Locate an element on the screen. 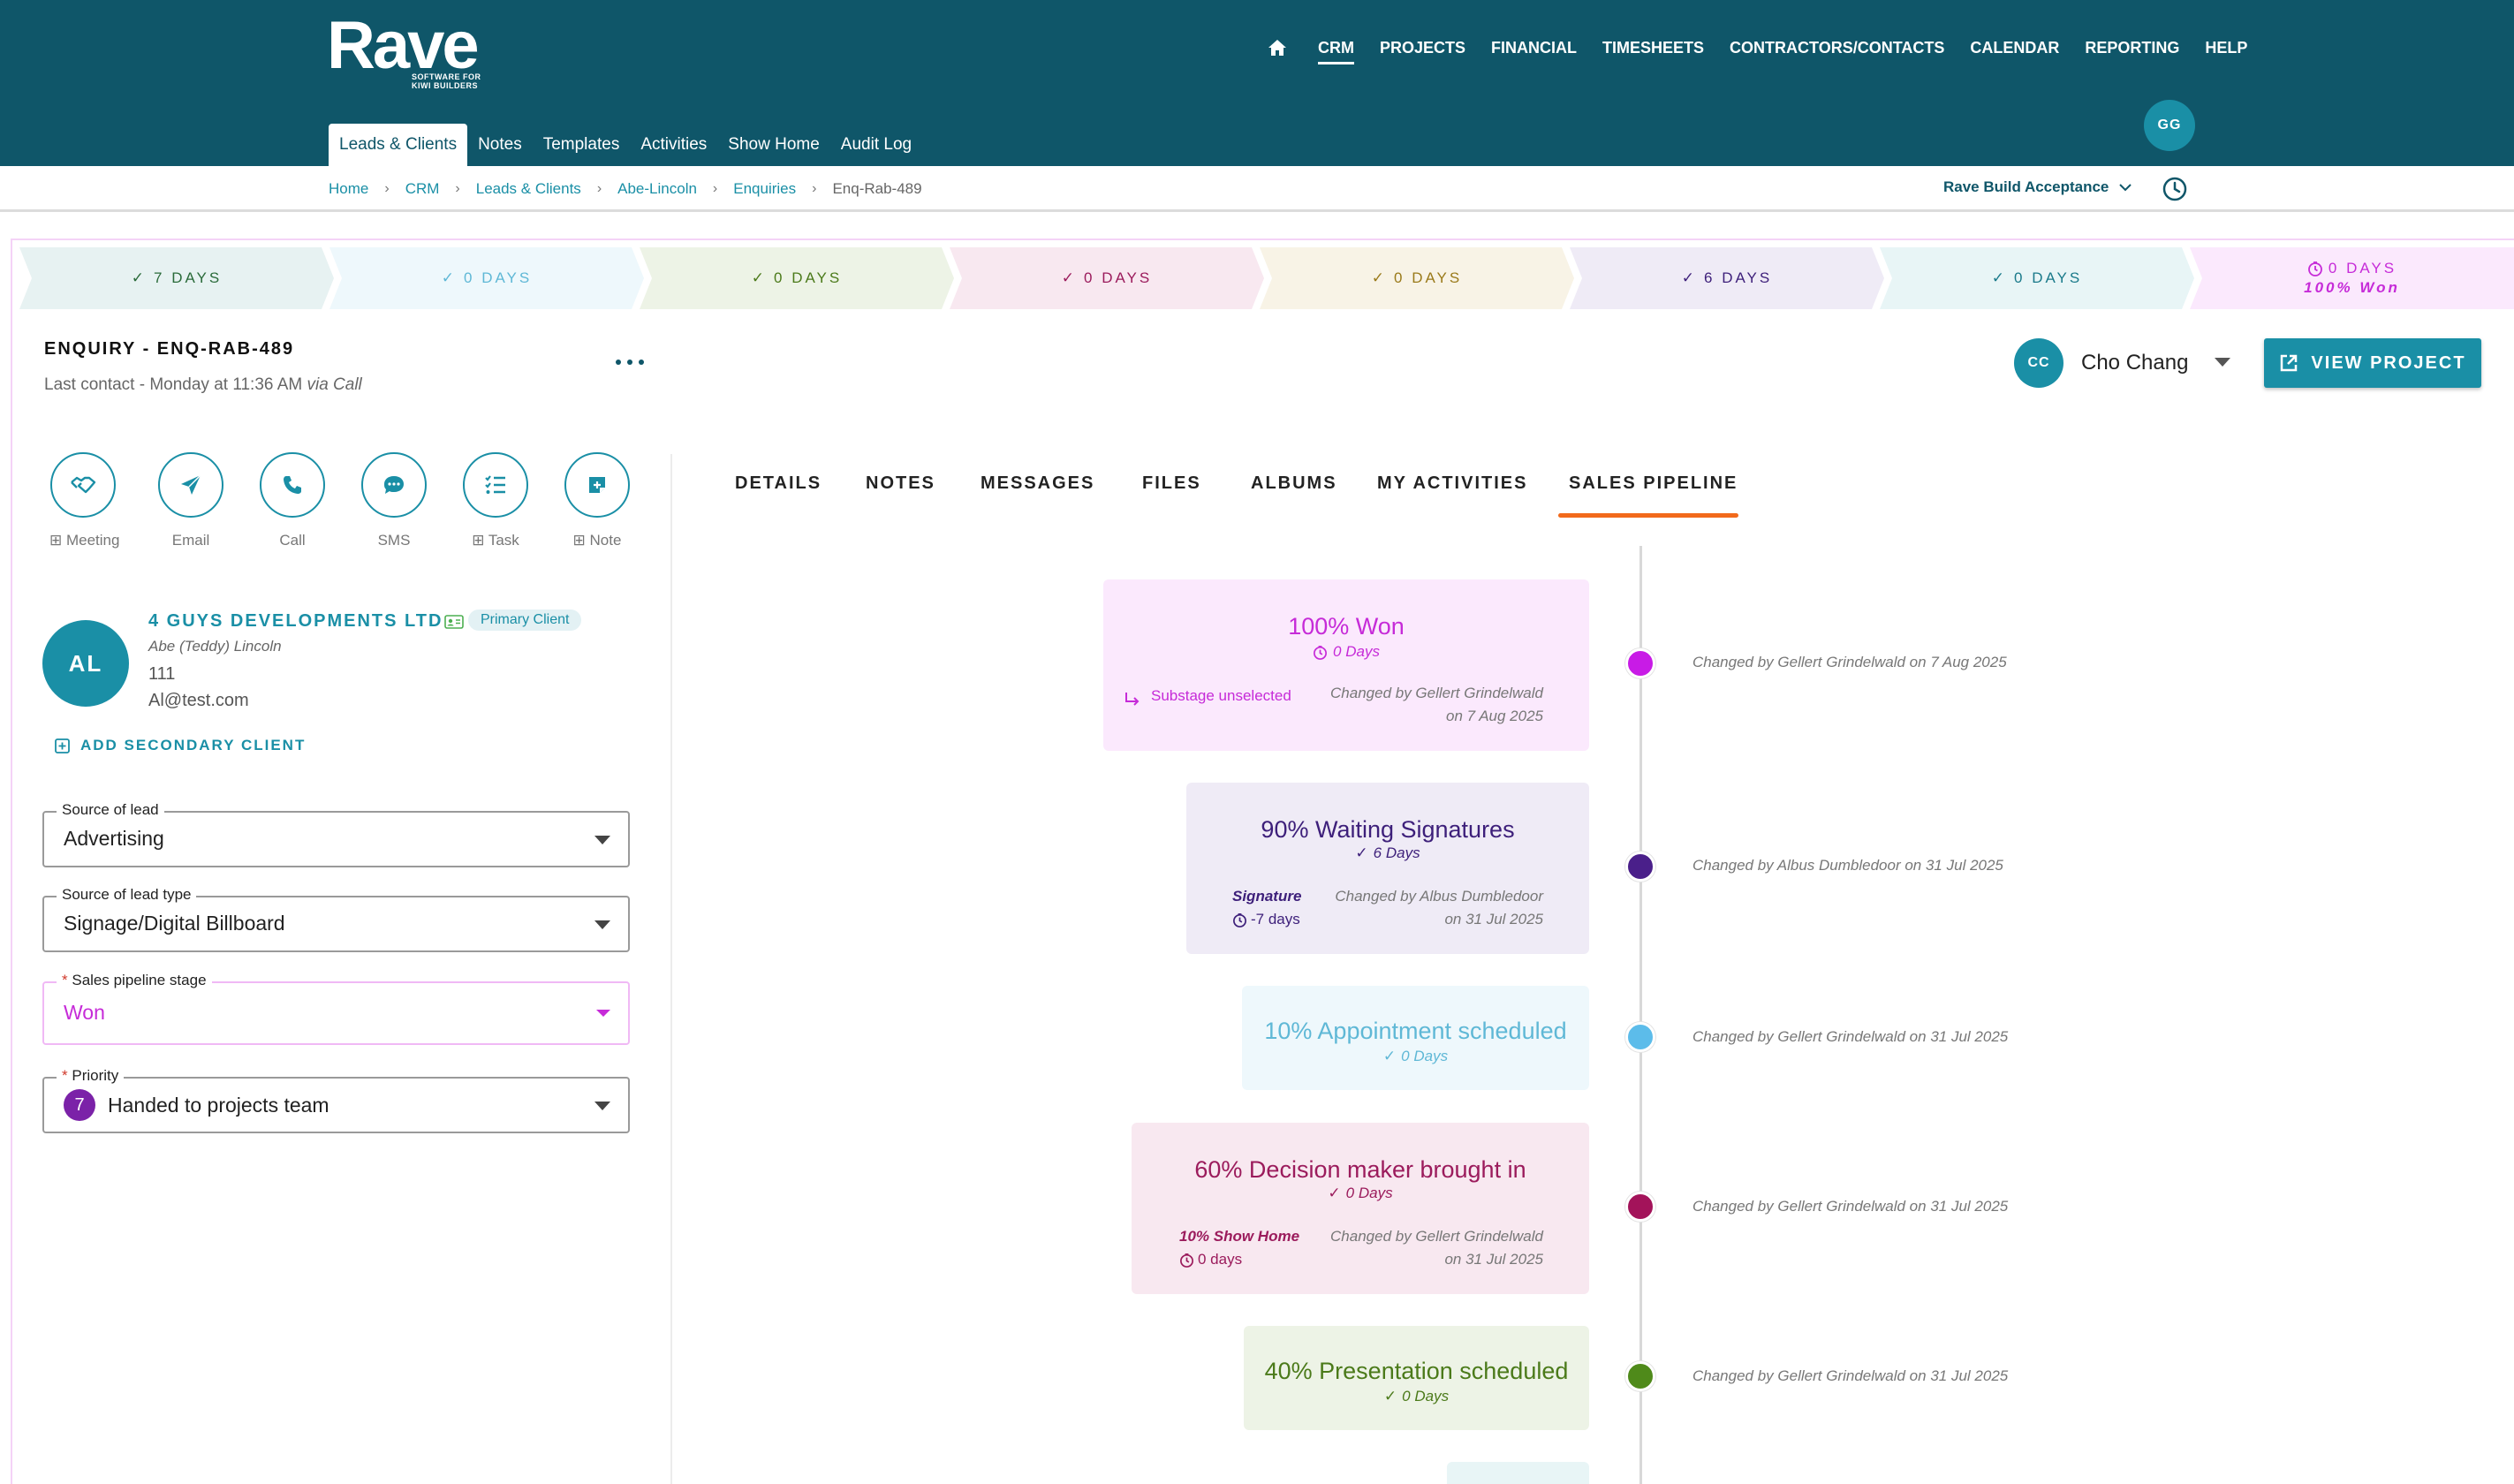 The image size is (2514, 1484). quick-action-label: SMS is located at coordinates (394, 540).